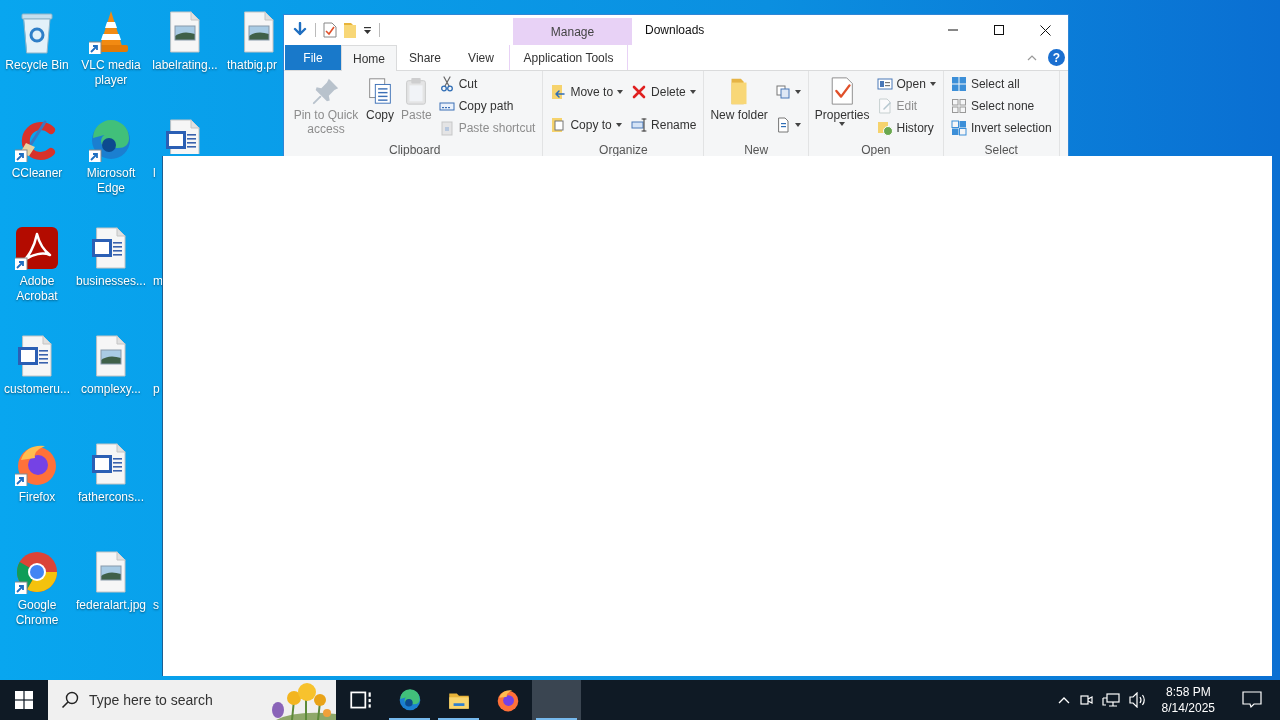 The width and height of the screenshot is (1280, 720). What do you see at coordinates (1188, 708) in the screenshot?
I see `clock-date: 8/14/2025` at bounding box center [1188, 708].